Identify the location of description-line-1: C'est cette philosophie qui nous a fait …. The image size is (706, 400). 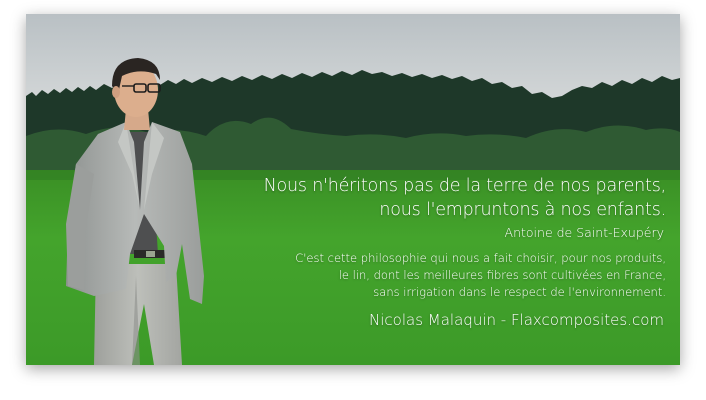
(480, 258).